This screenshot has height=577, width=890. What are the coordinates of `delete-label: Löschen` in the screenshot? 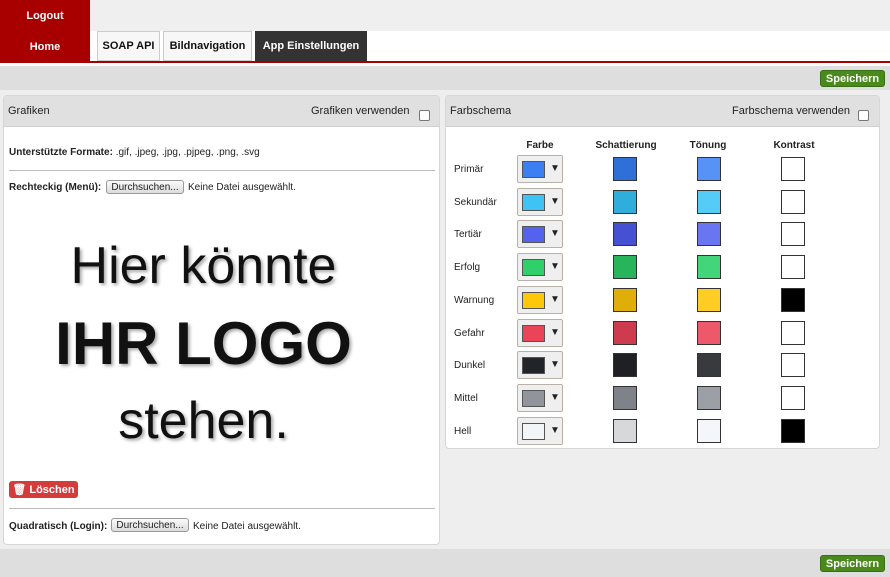 It's located at (52, 489).